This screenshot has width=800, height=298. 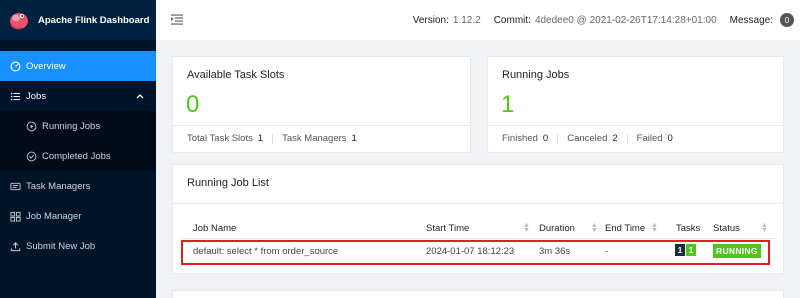 What do you see at coordinates (751, 20) in the screenshot?
I see `message-label: Message:` at bounding box center [751, 20].